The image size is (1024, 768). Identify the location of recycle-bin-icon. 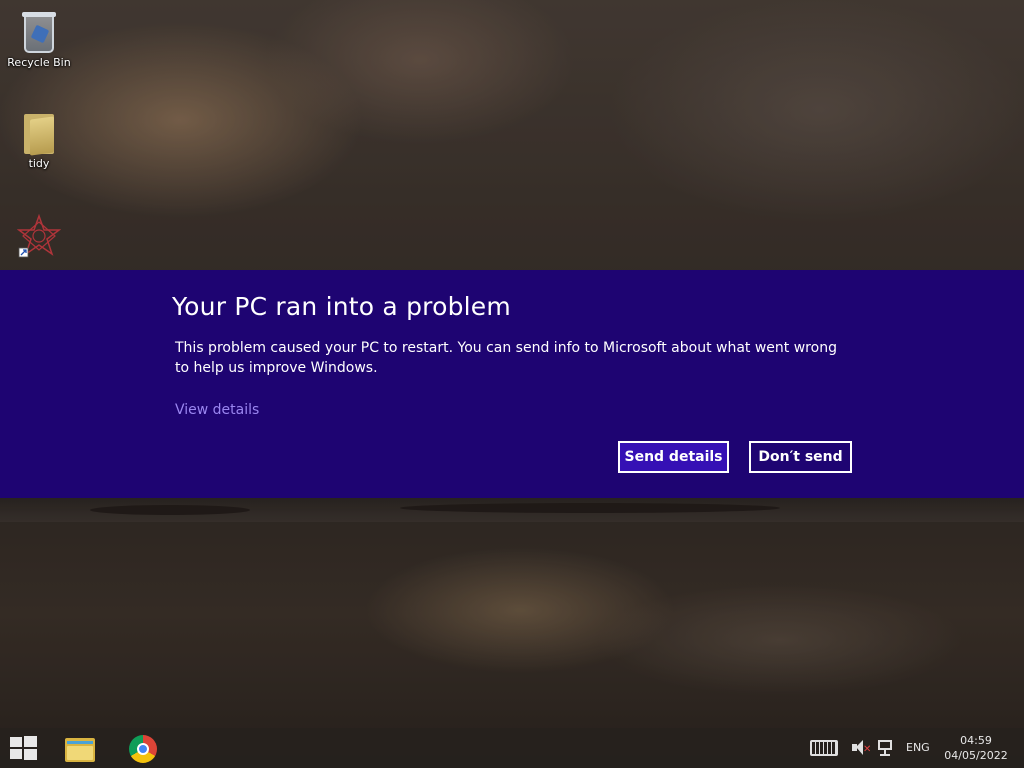
(39, 32).